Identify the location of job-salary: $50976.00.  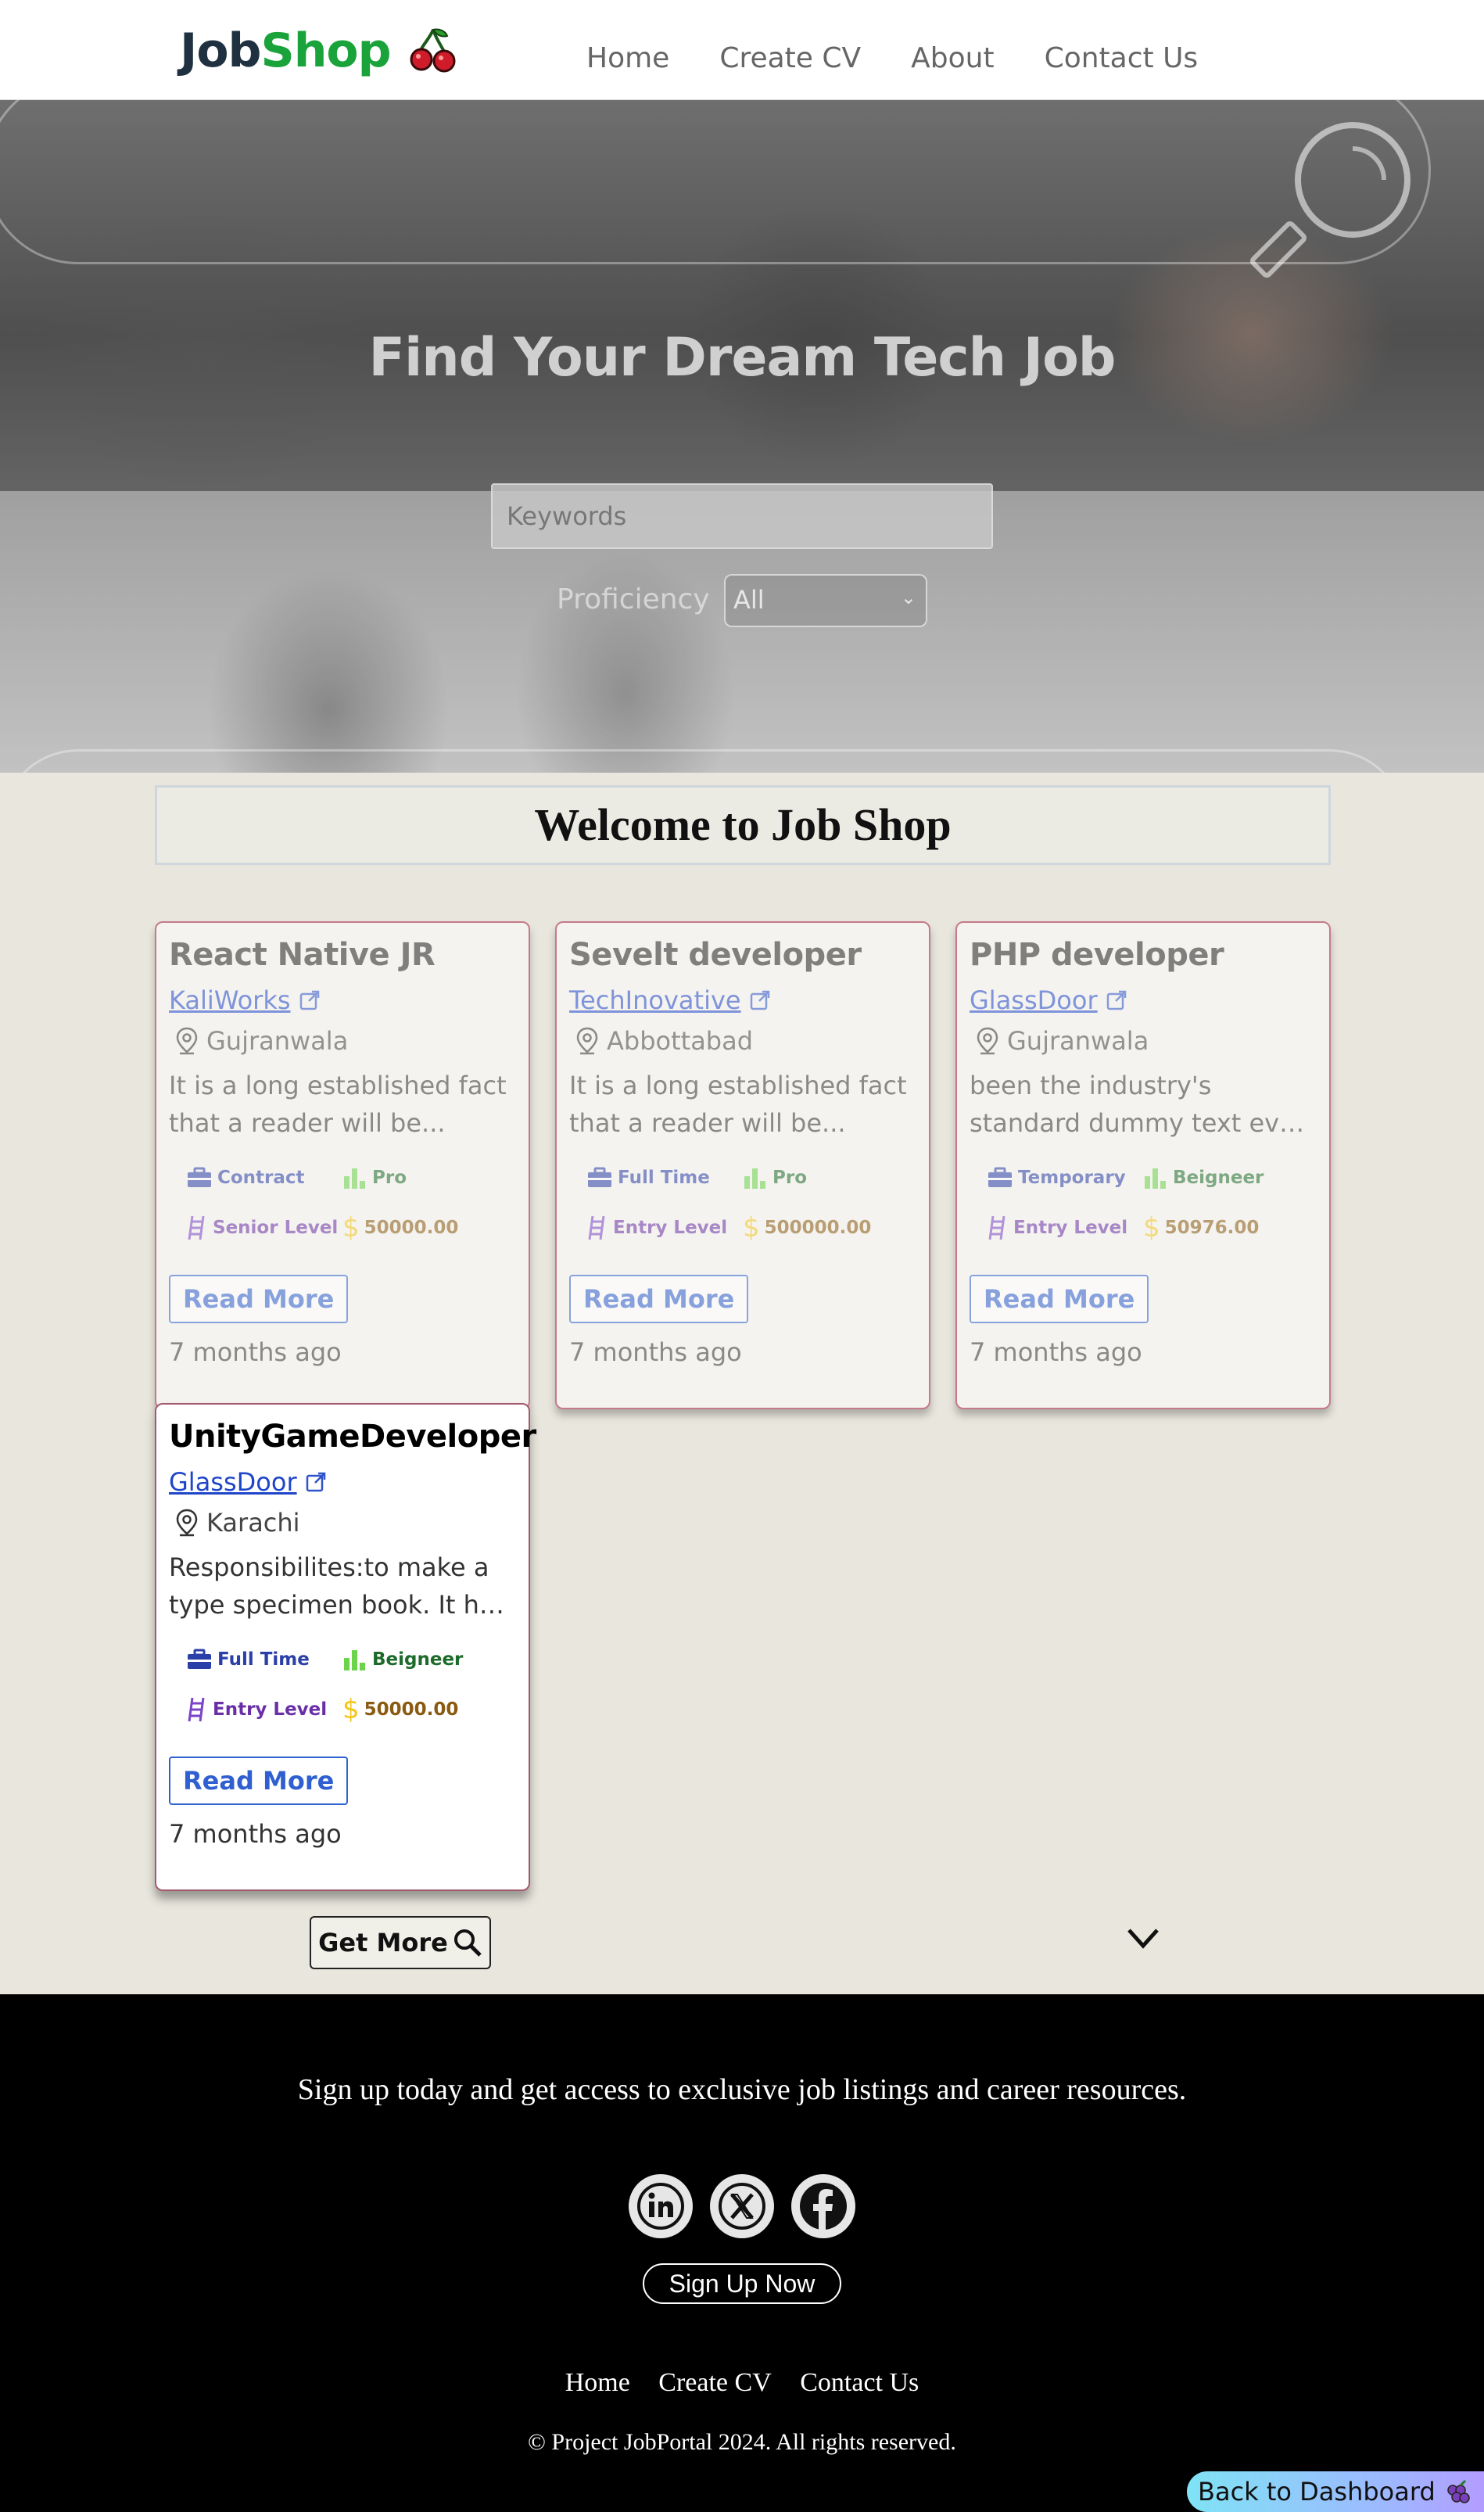
(1229, 1228).